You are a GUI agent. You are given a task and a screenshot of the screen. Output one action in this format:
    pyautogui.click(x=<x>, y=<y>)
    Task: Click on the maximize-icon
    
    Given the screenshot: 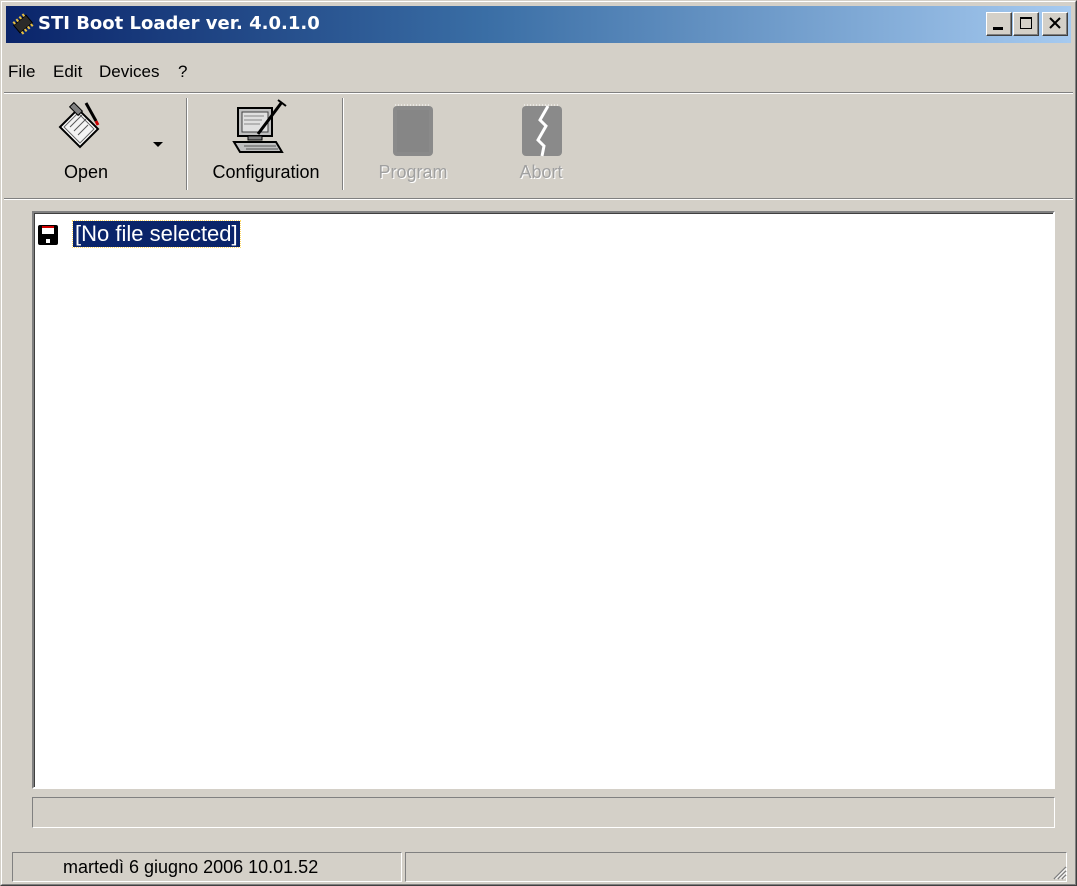 What is the action you would take?
    pyautogui.click(x=1026, y=23)
    